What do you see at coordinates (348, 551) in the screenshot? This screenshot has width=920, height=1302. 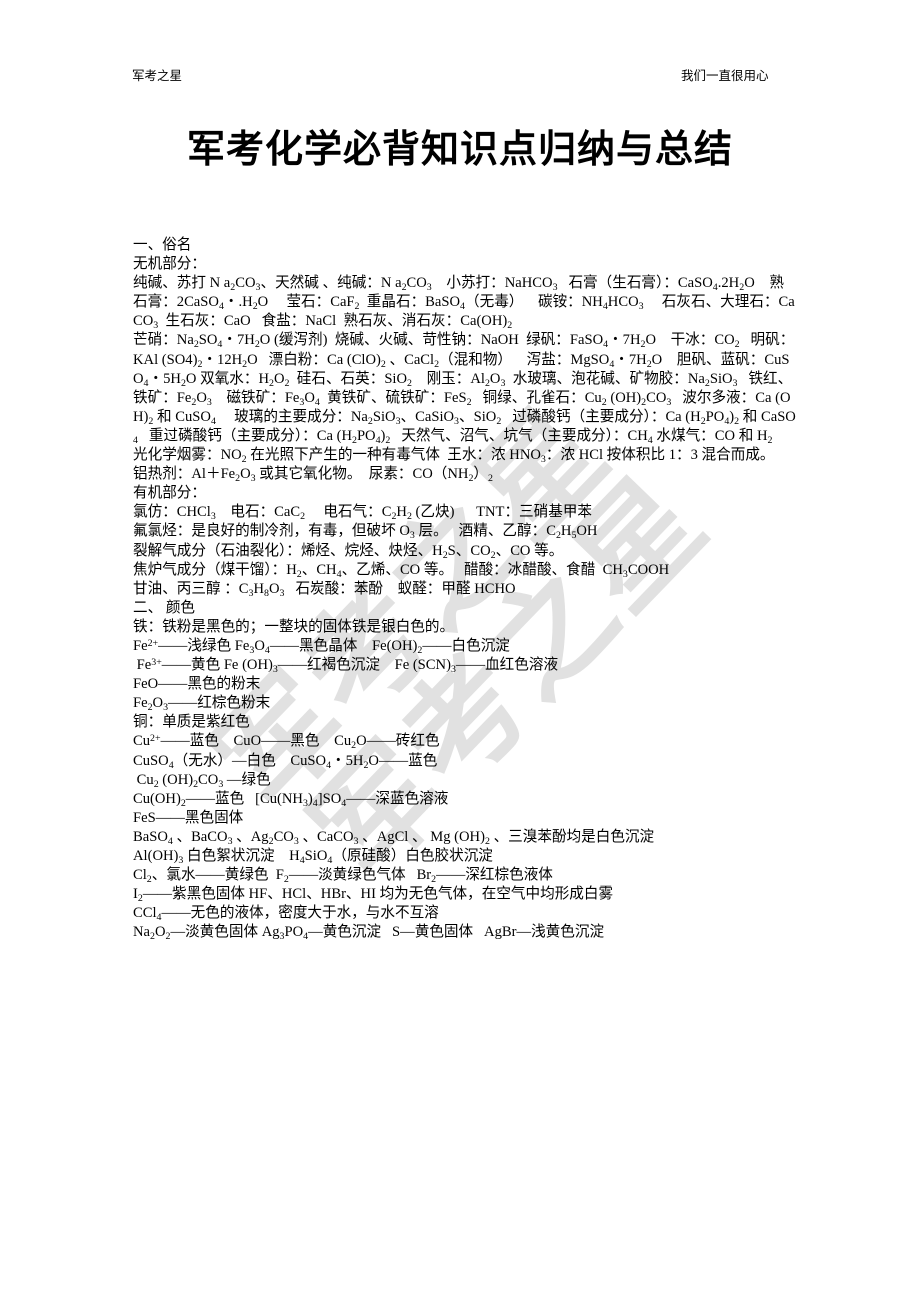 I see `body-line: 裂解气成分（石油裂化）：烯烃、烷烃、炔烃、H2S、CO2、CO 等。` at bounding box center [348, 551].